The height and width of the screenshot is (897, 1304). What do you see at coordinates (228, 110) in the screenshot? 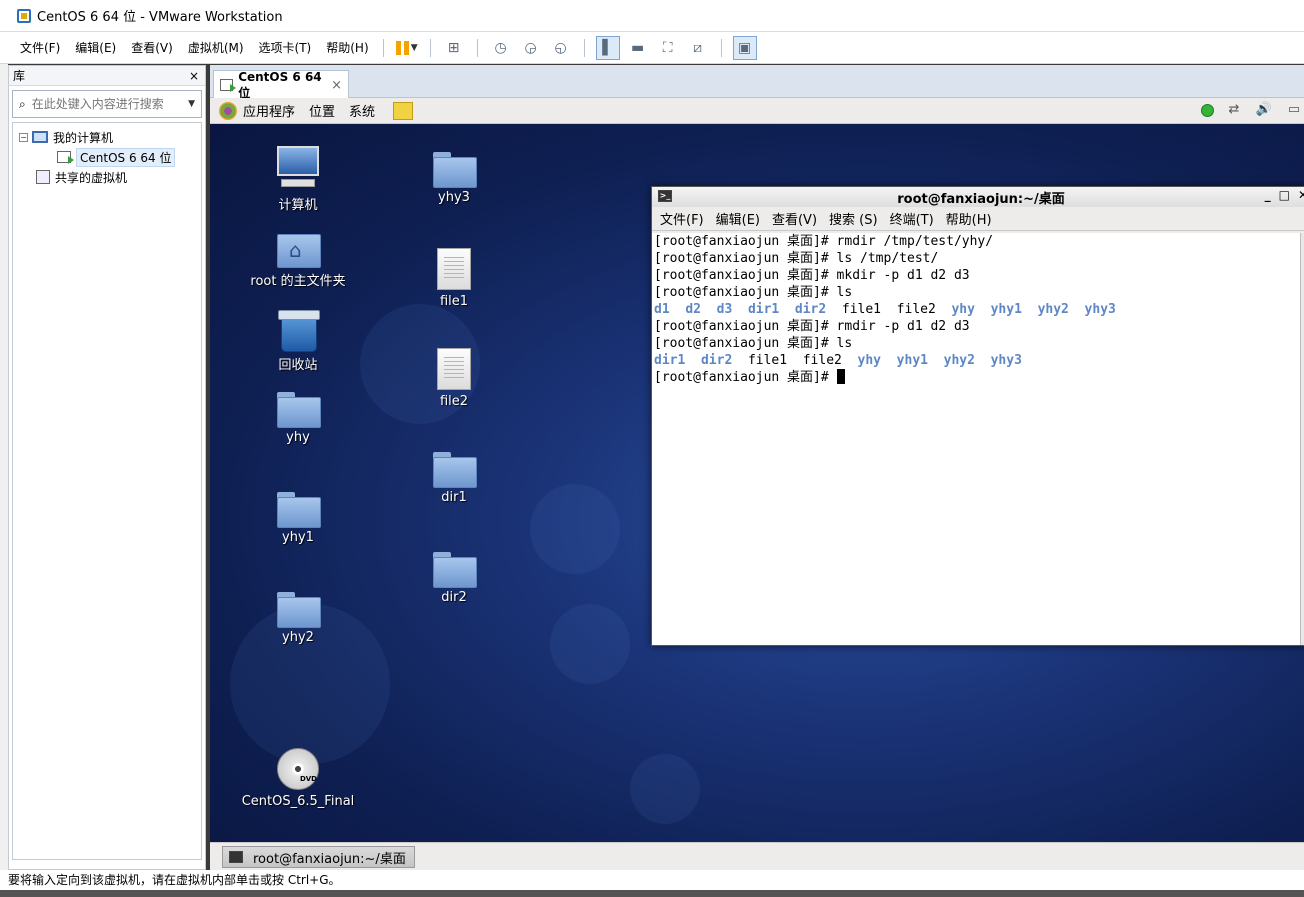
I see `gnome-foot-icon` at bounding box center [228, 110].